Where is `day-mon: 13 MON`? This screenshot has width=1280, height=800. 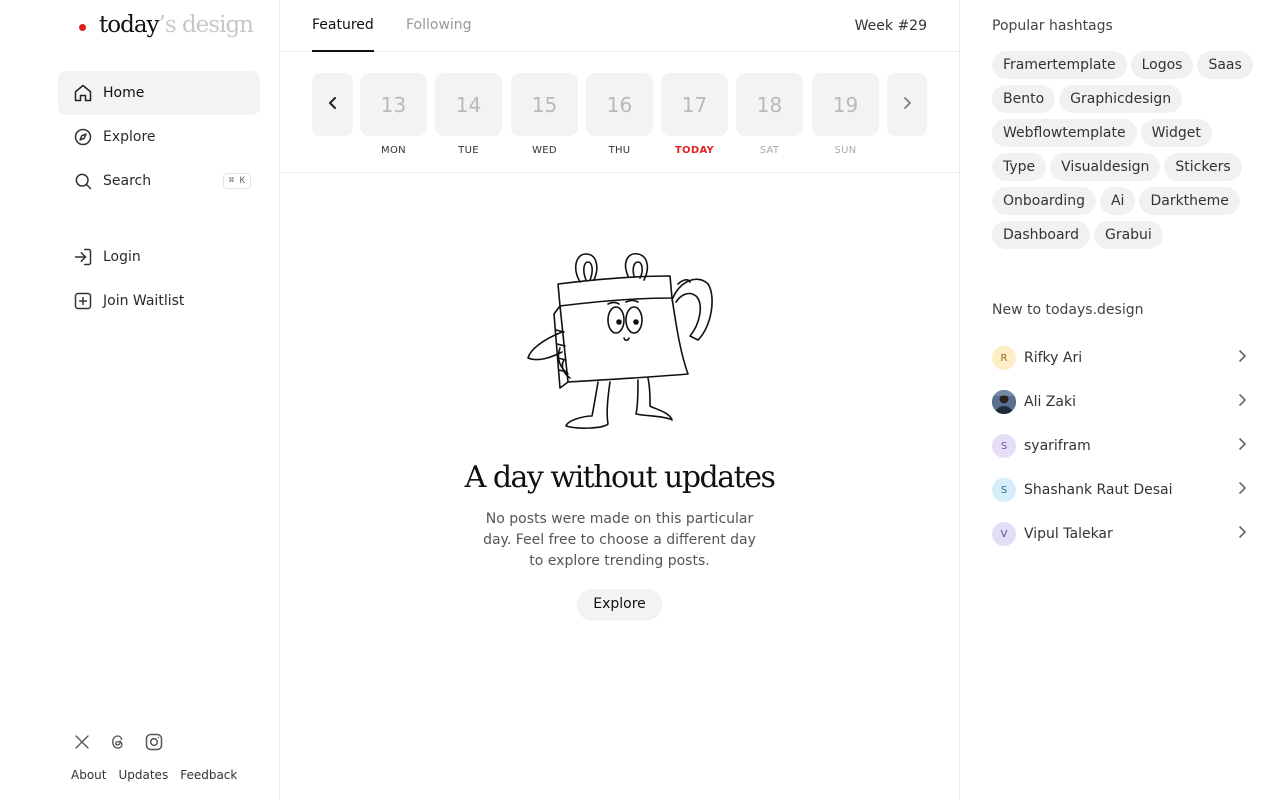 day-mon: 13 MON is located at coordinates (393, 114).